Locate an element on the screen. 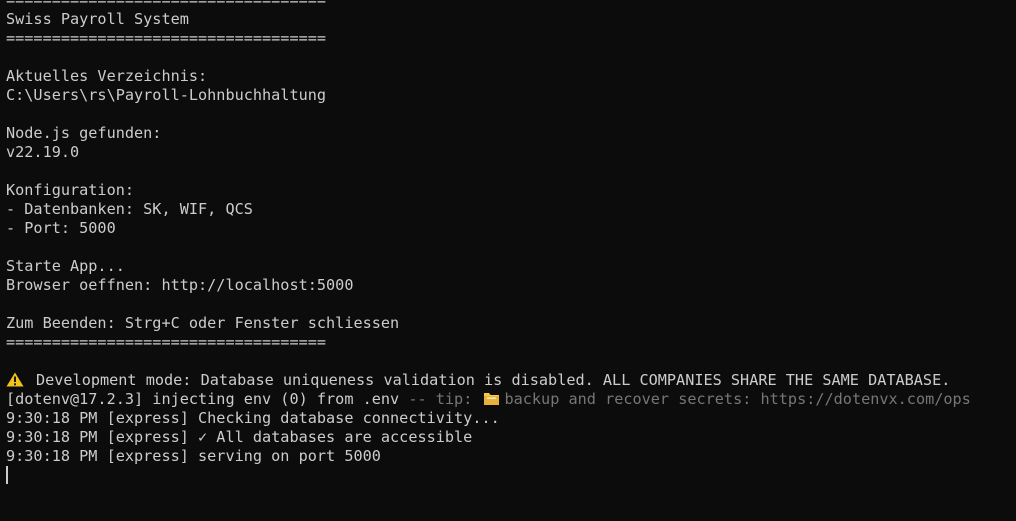 This screenshot has width=1016, height=521. dotenv-tip-prefix: -- tip: is located at coordinates (440, 399).